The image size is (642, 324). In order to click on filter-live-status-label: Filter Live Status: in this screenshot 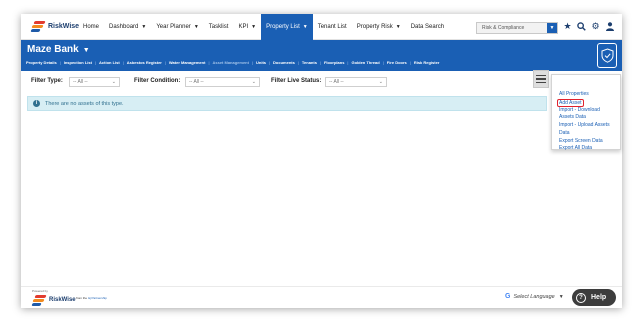, I will do `click(296, 81)`.